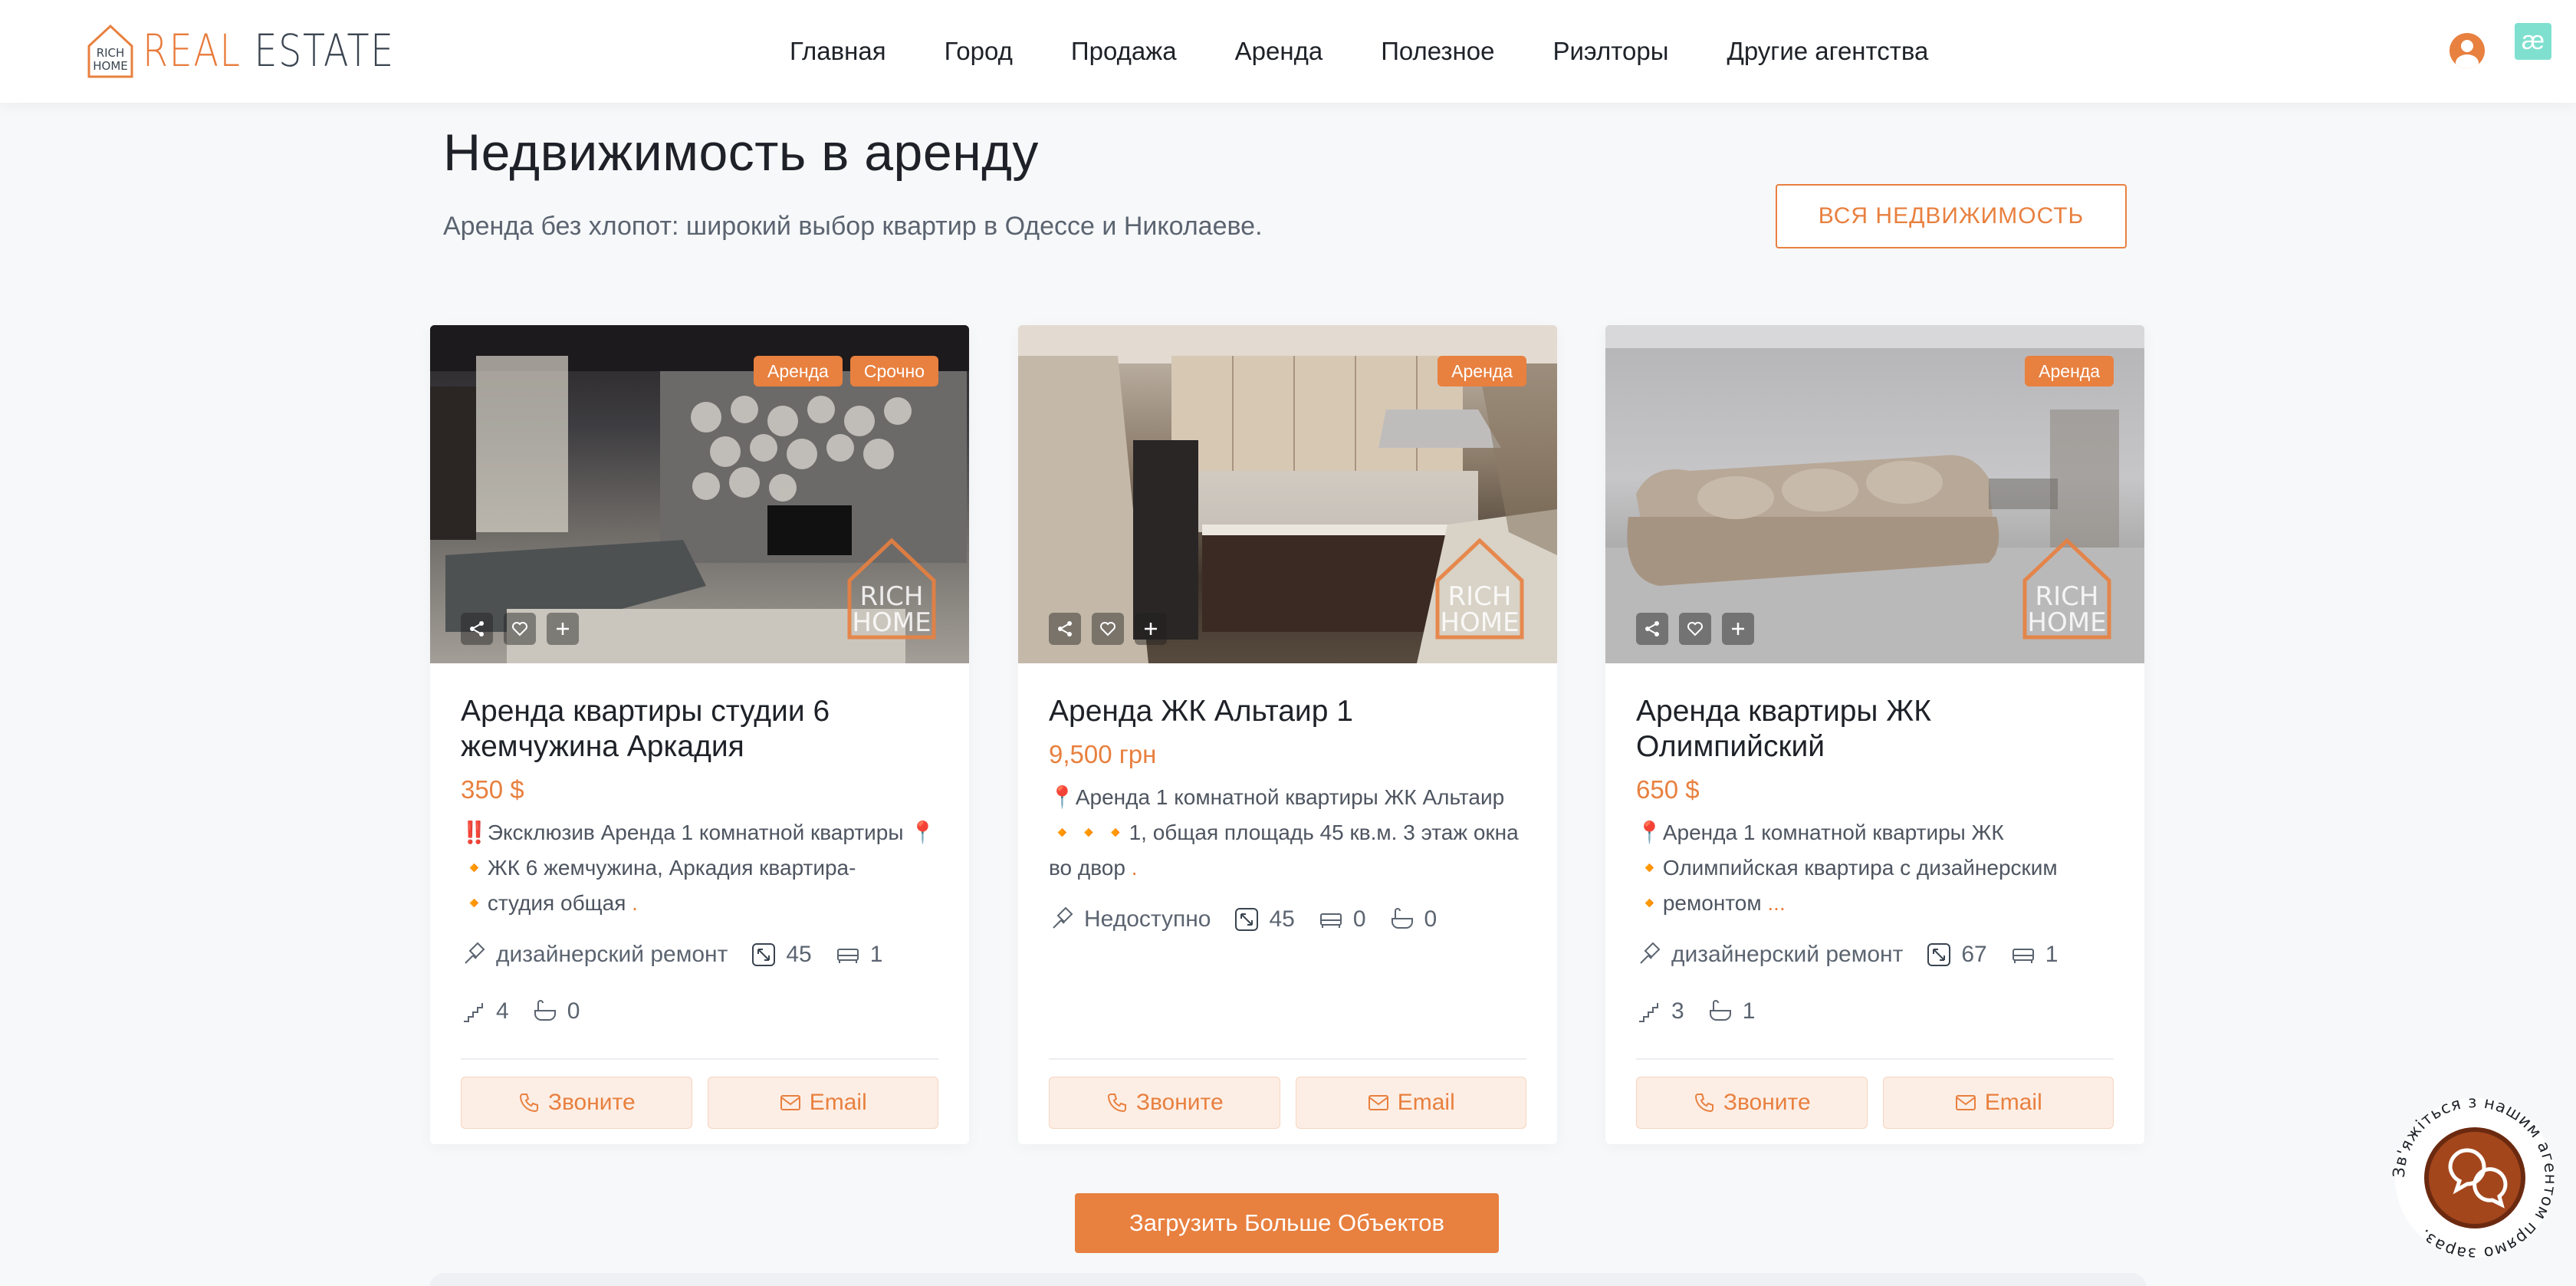  I want to click on feature-bedrooms: 1, so click(2034, 955).